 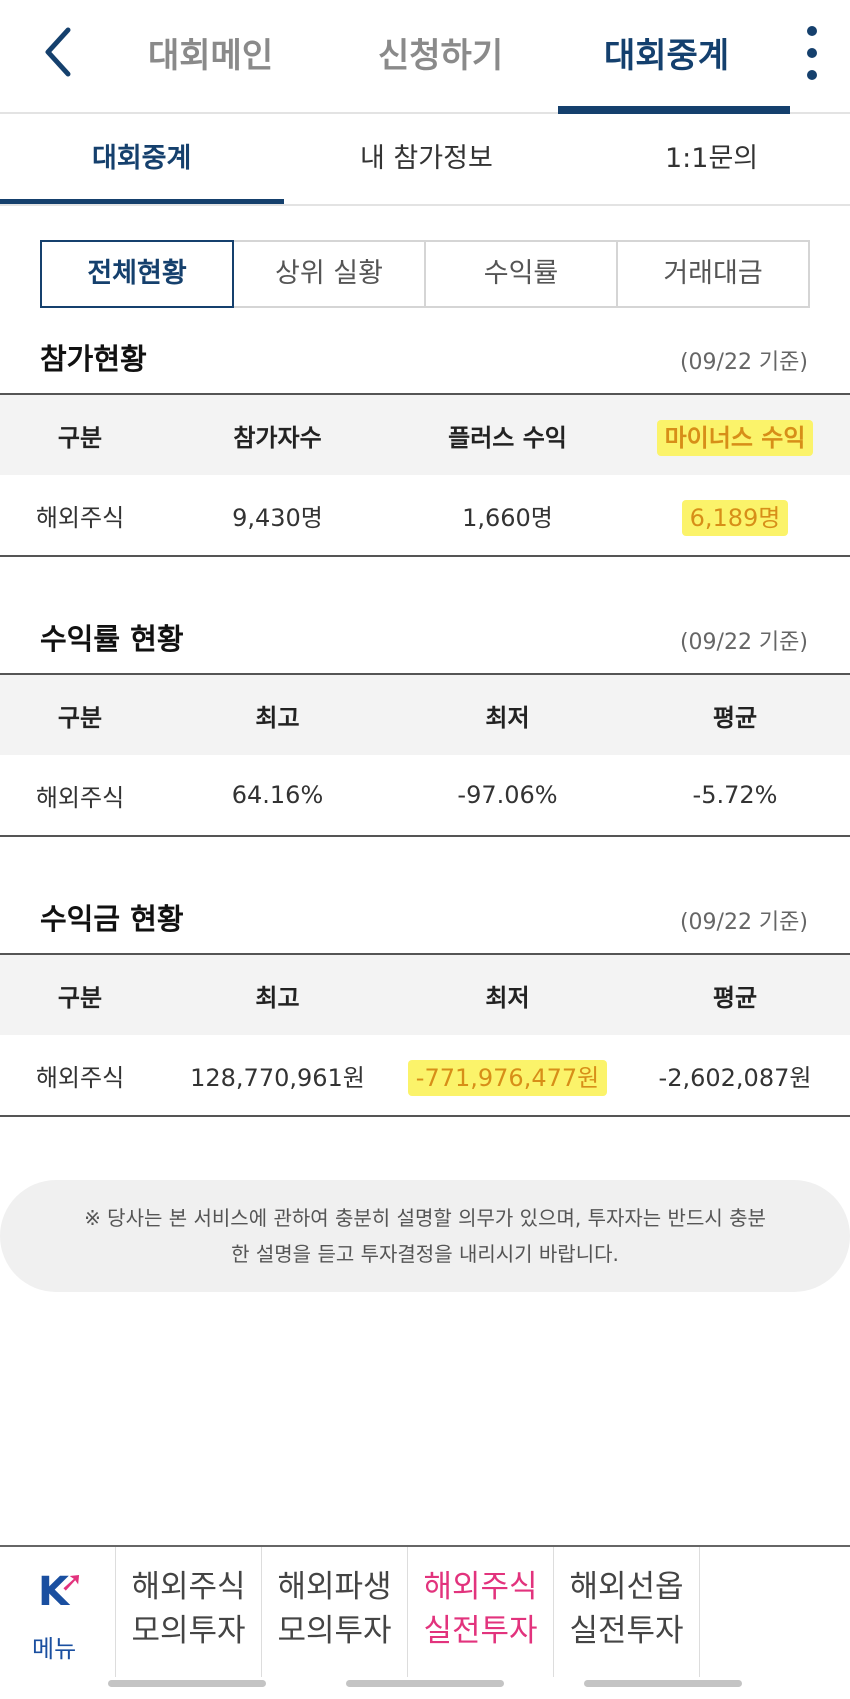 What do you see at coordinates (72, 1581) in the screenshot?
I see `logo-arrow-icon: ➚` at bounding box center [72, 1581].